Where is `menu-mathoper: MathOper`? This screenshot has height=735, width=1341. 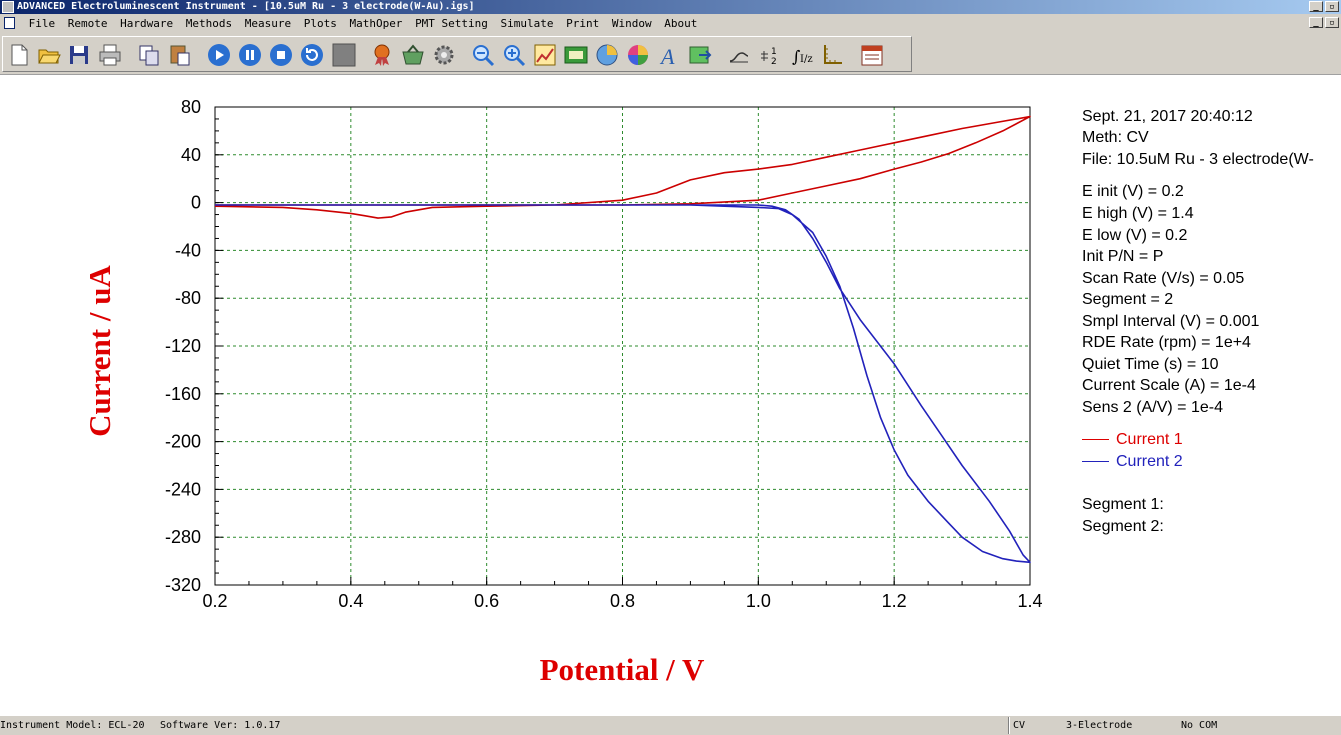 menu-mathoper: MathOper is located at coordinates (375, 24).